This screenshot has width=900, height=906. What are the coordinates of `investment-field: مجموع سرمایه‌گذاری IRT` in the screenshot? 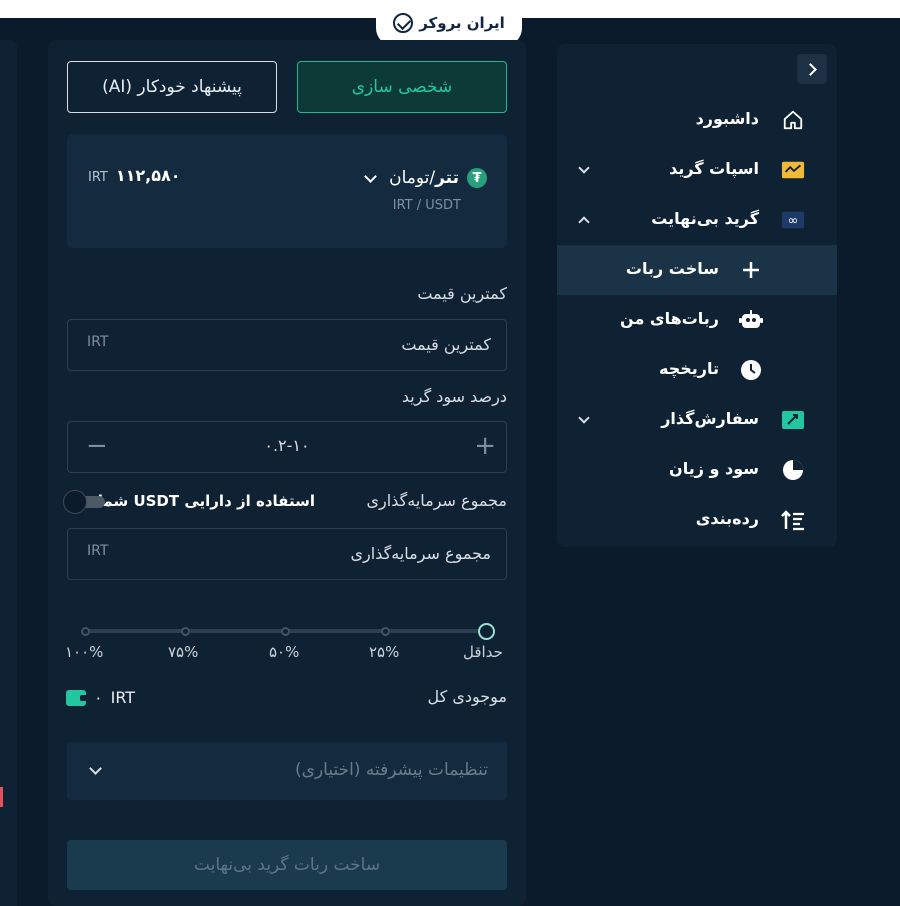 It's located at (287, 554).